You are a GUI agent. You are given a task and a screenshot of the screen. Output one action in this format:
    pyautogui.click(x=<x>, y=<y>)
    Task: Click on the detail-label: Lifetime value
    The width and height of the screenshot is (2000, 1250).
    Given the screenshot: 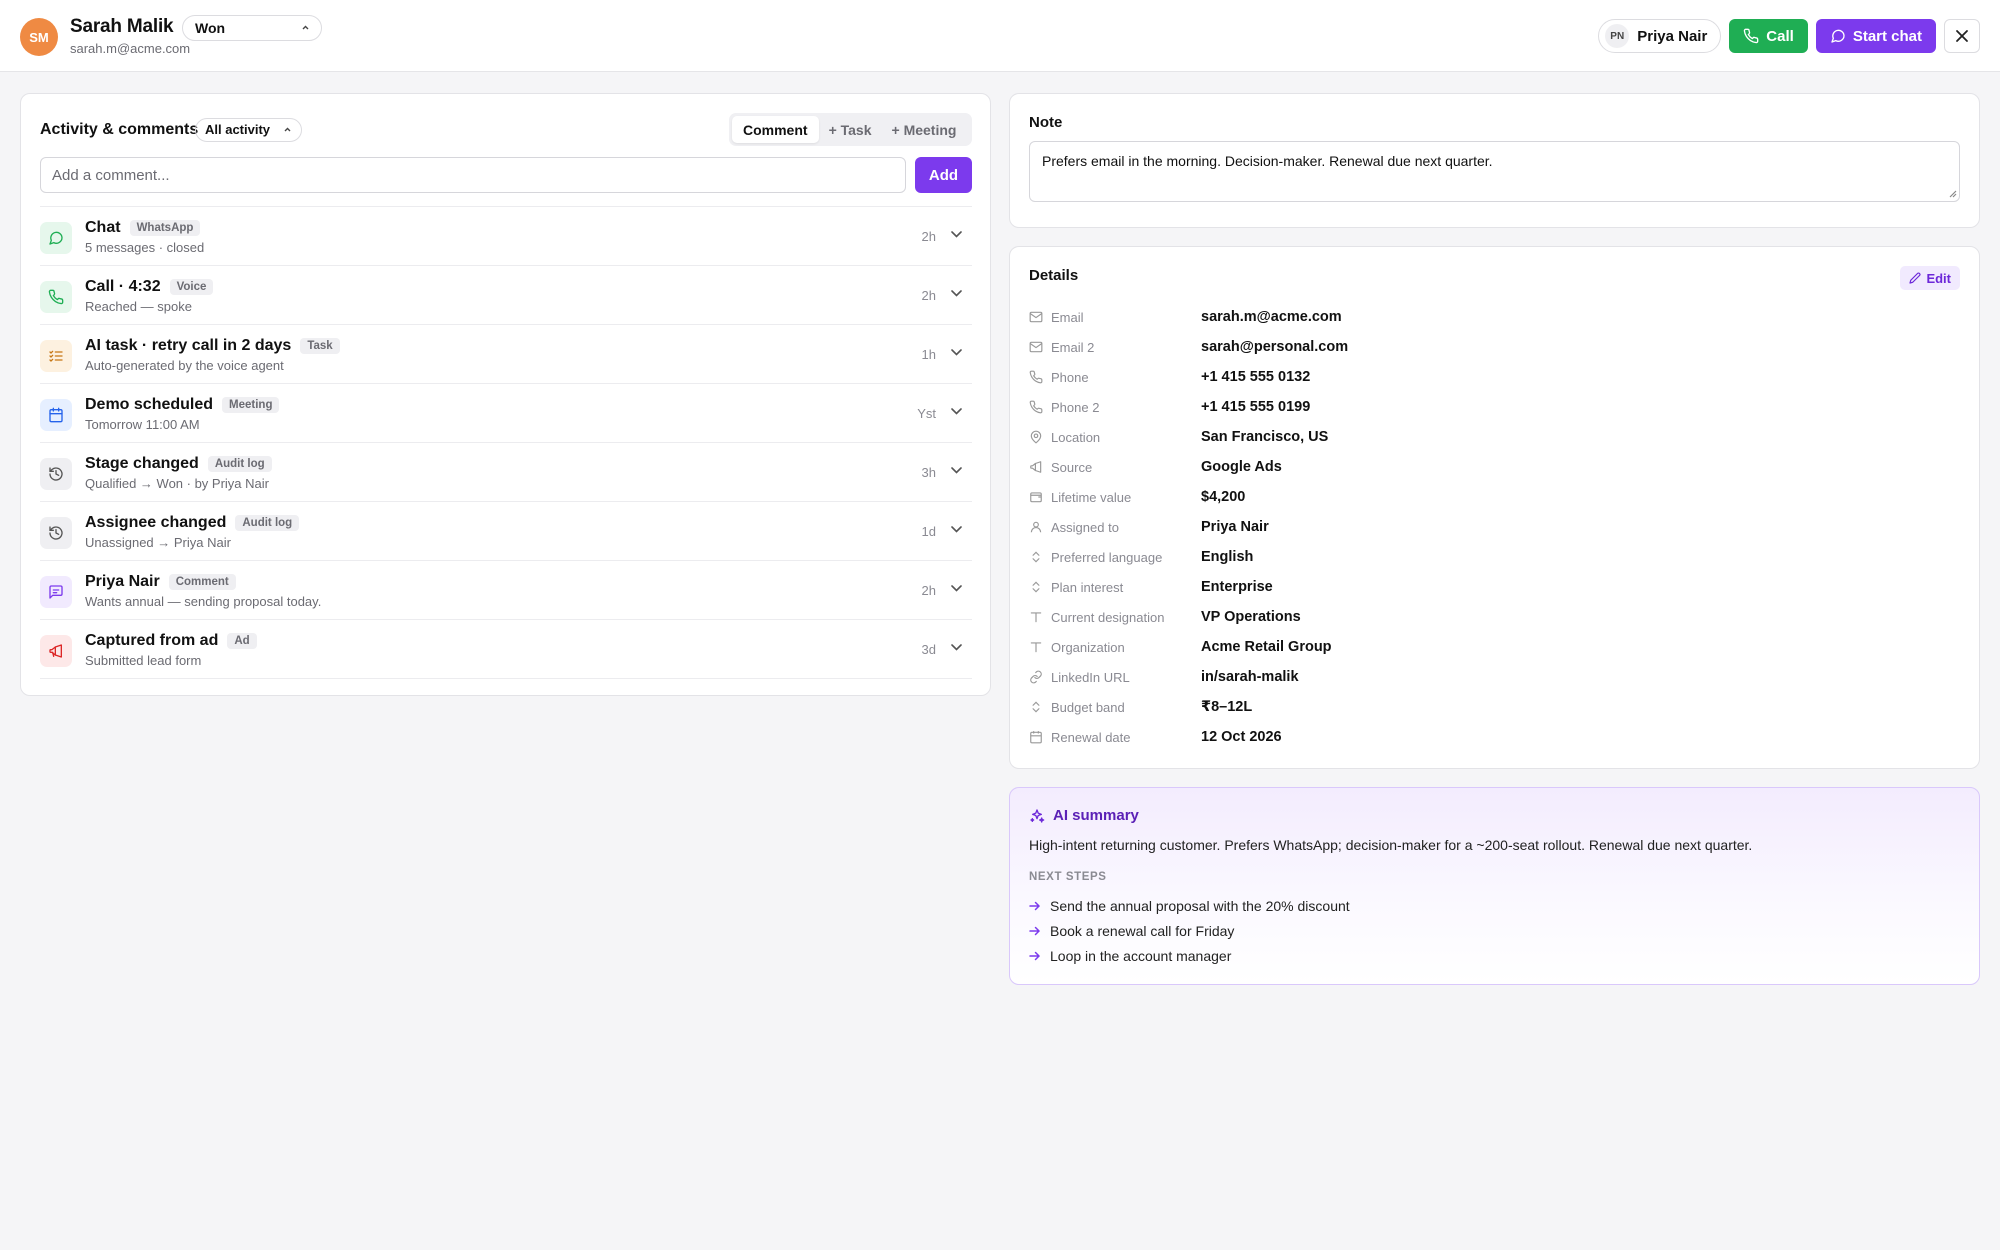 What is the action you would take?
    pyautogui.click(x=1091, y=497)
    